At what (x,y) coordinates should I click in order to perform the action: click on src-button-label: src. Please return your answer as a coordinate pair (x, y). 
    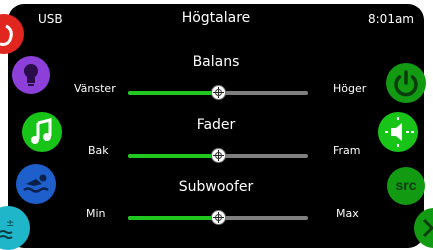
    Looking at the image, I should click on (406, 185).